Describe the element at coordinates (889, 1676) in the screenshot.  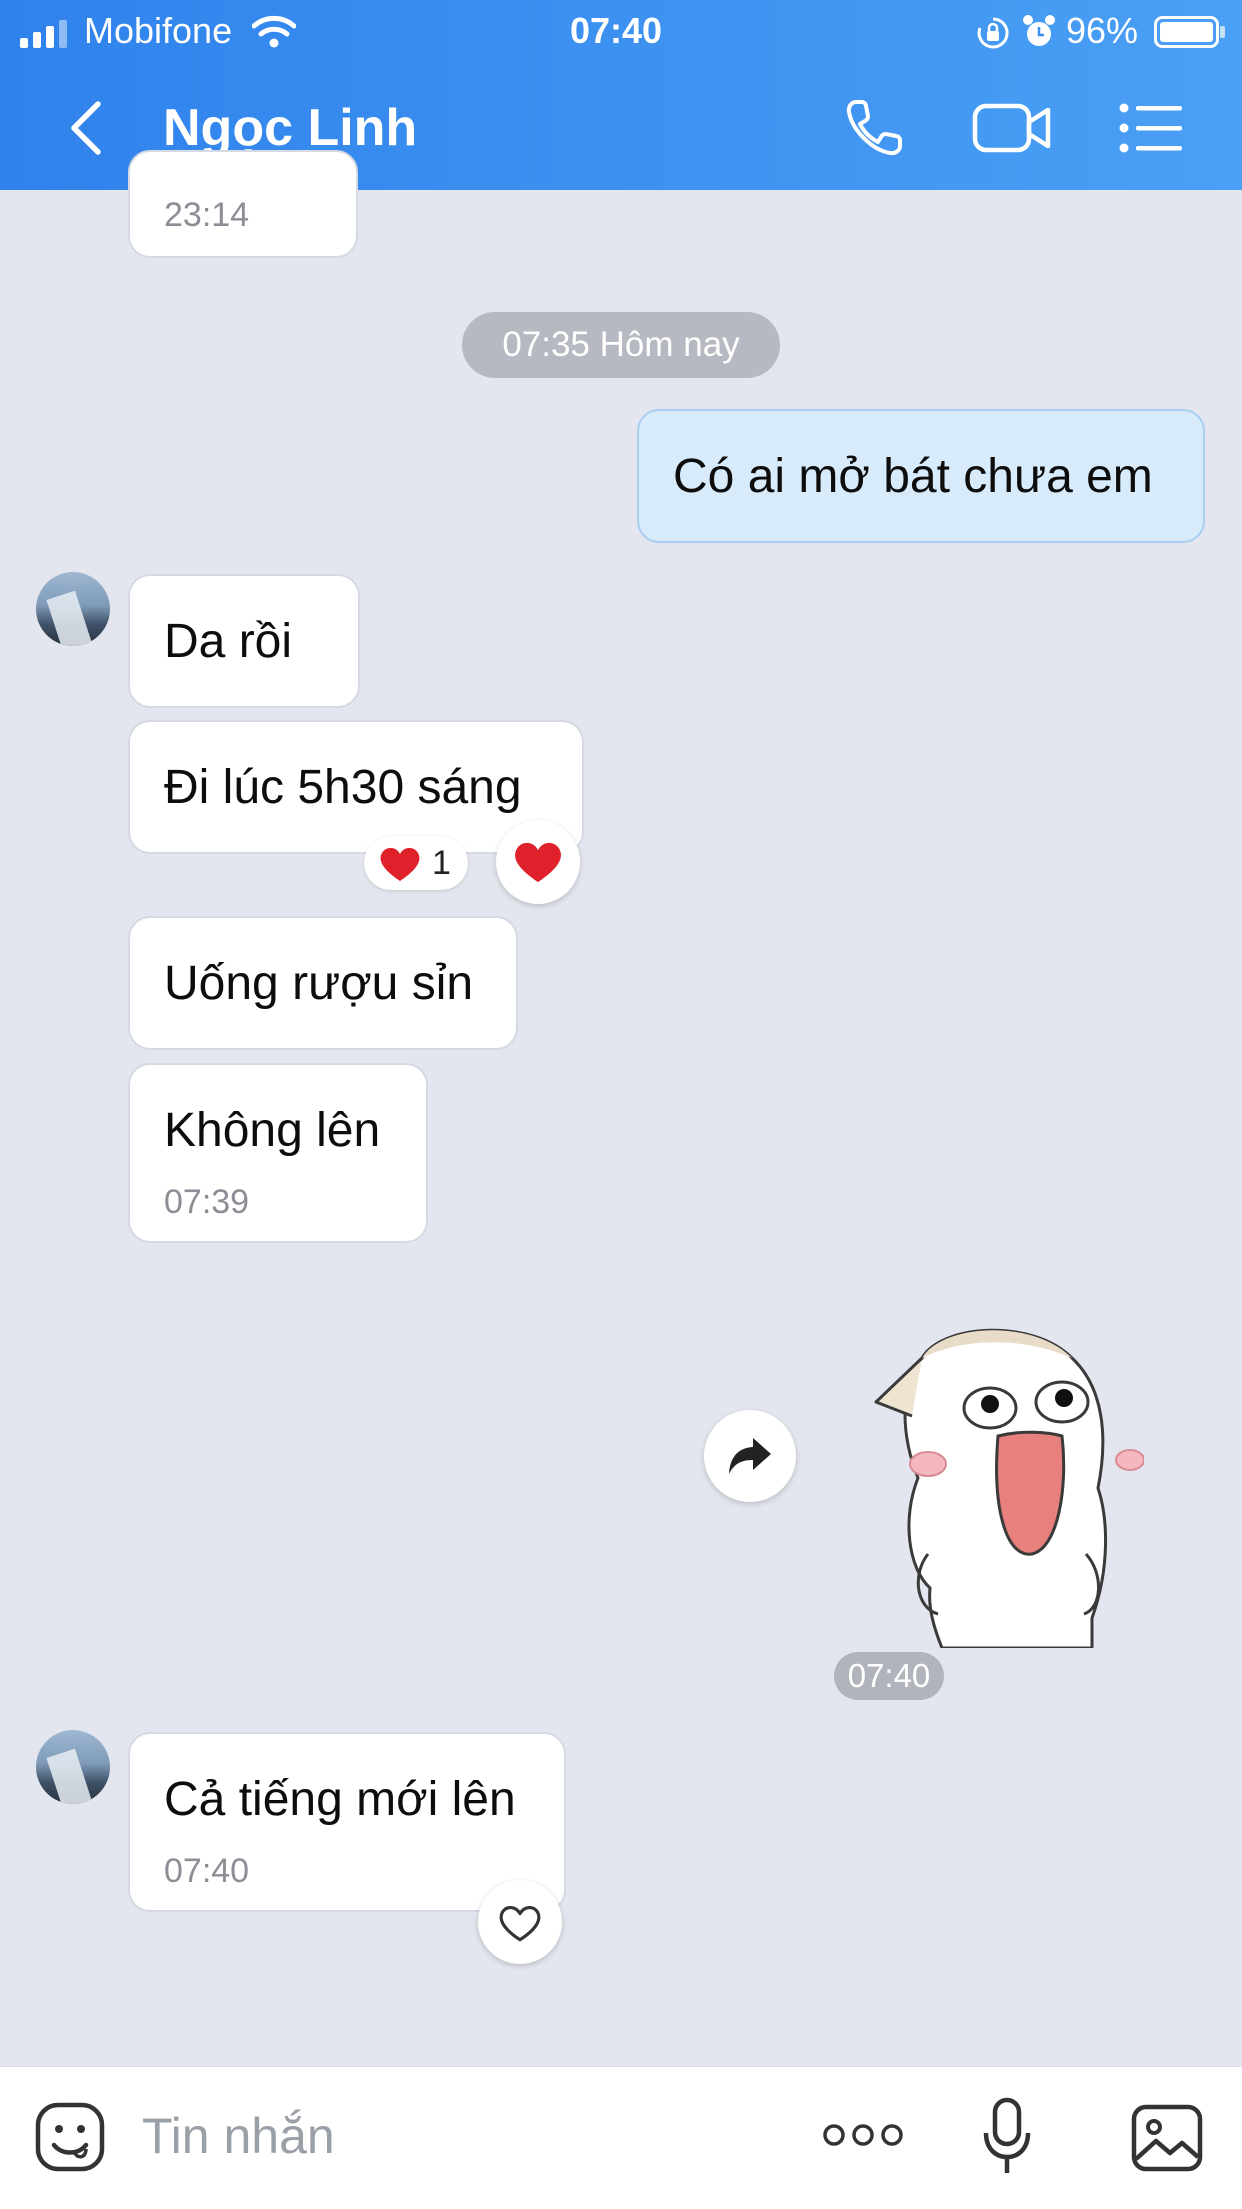
I see `sticker-time: 07:40` at that location.